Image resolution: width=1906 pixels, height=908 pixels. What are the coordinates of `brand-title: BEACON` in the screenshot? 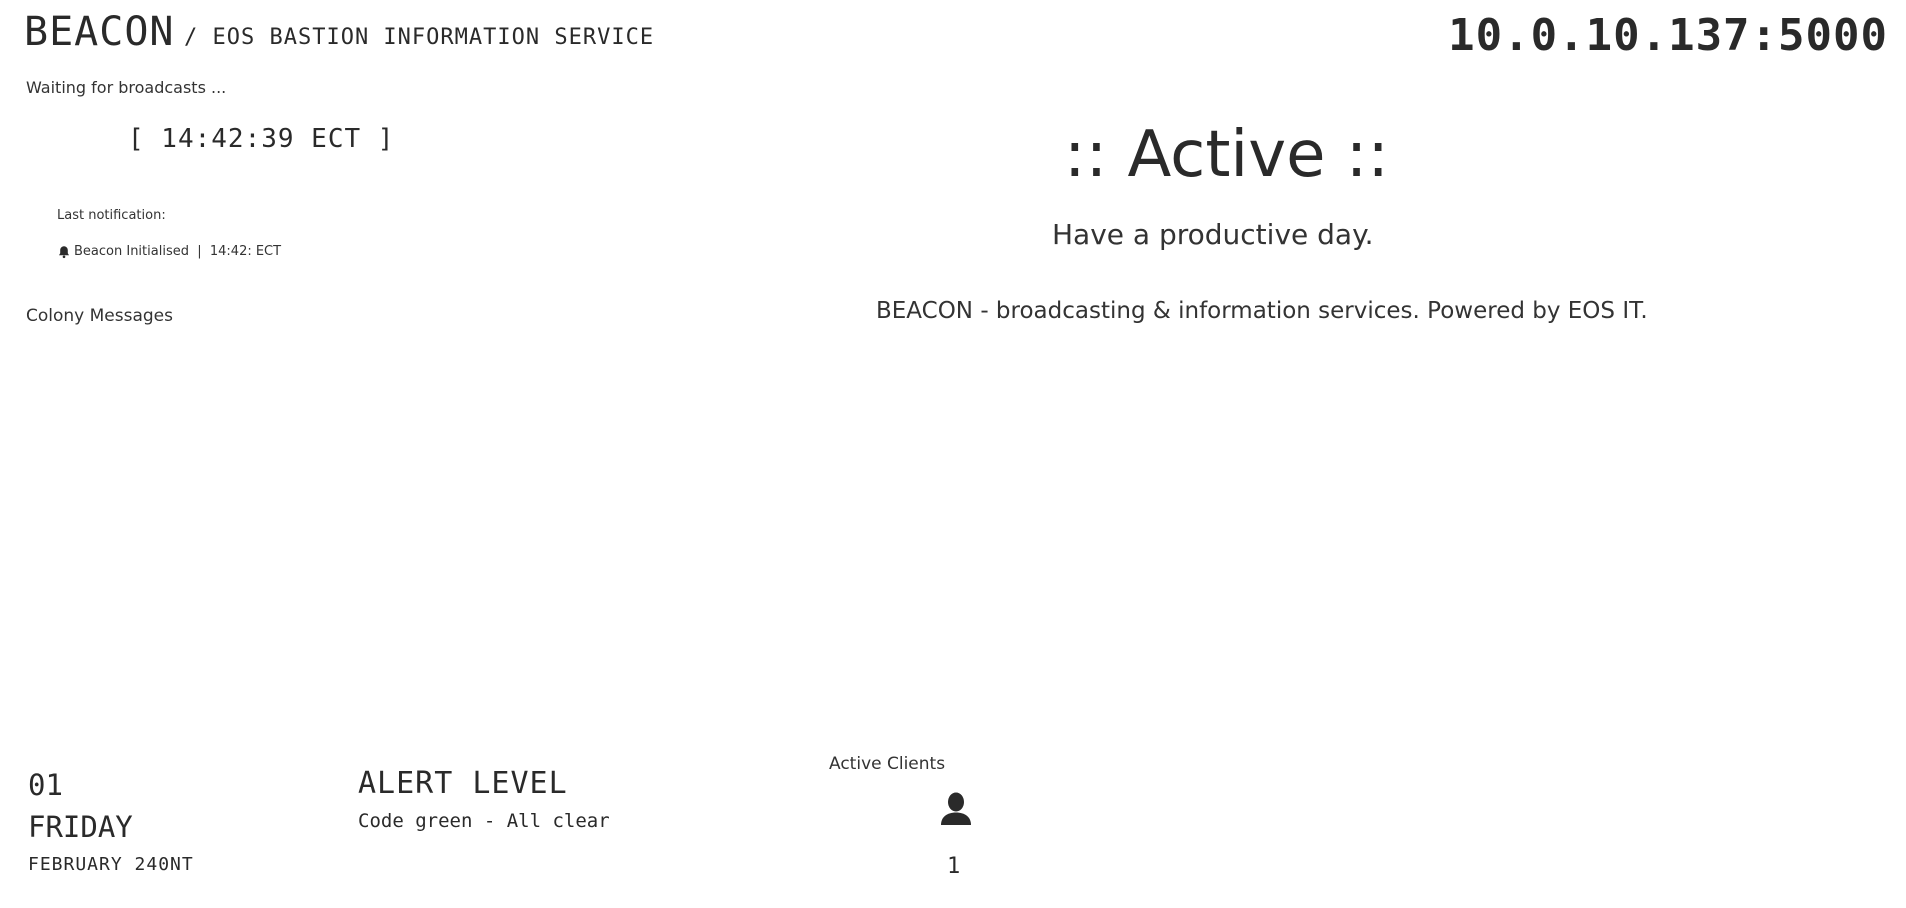 It's located at (99, 32).